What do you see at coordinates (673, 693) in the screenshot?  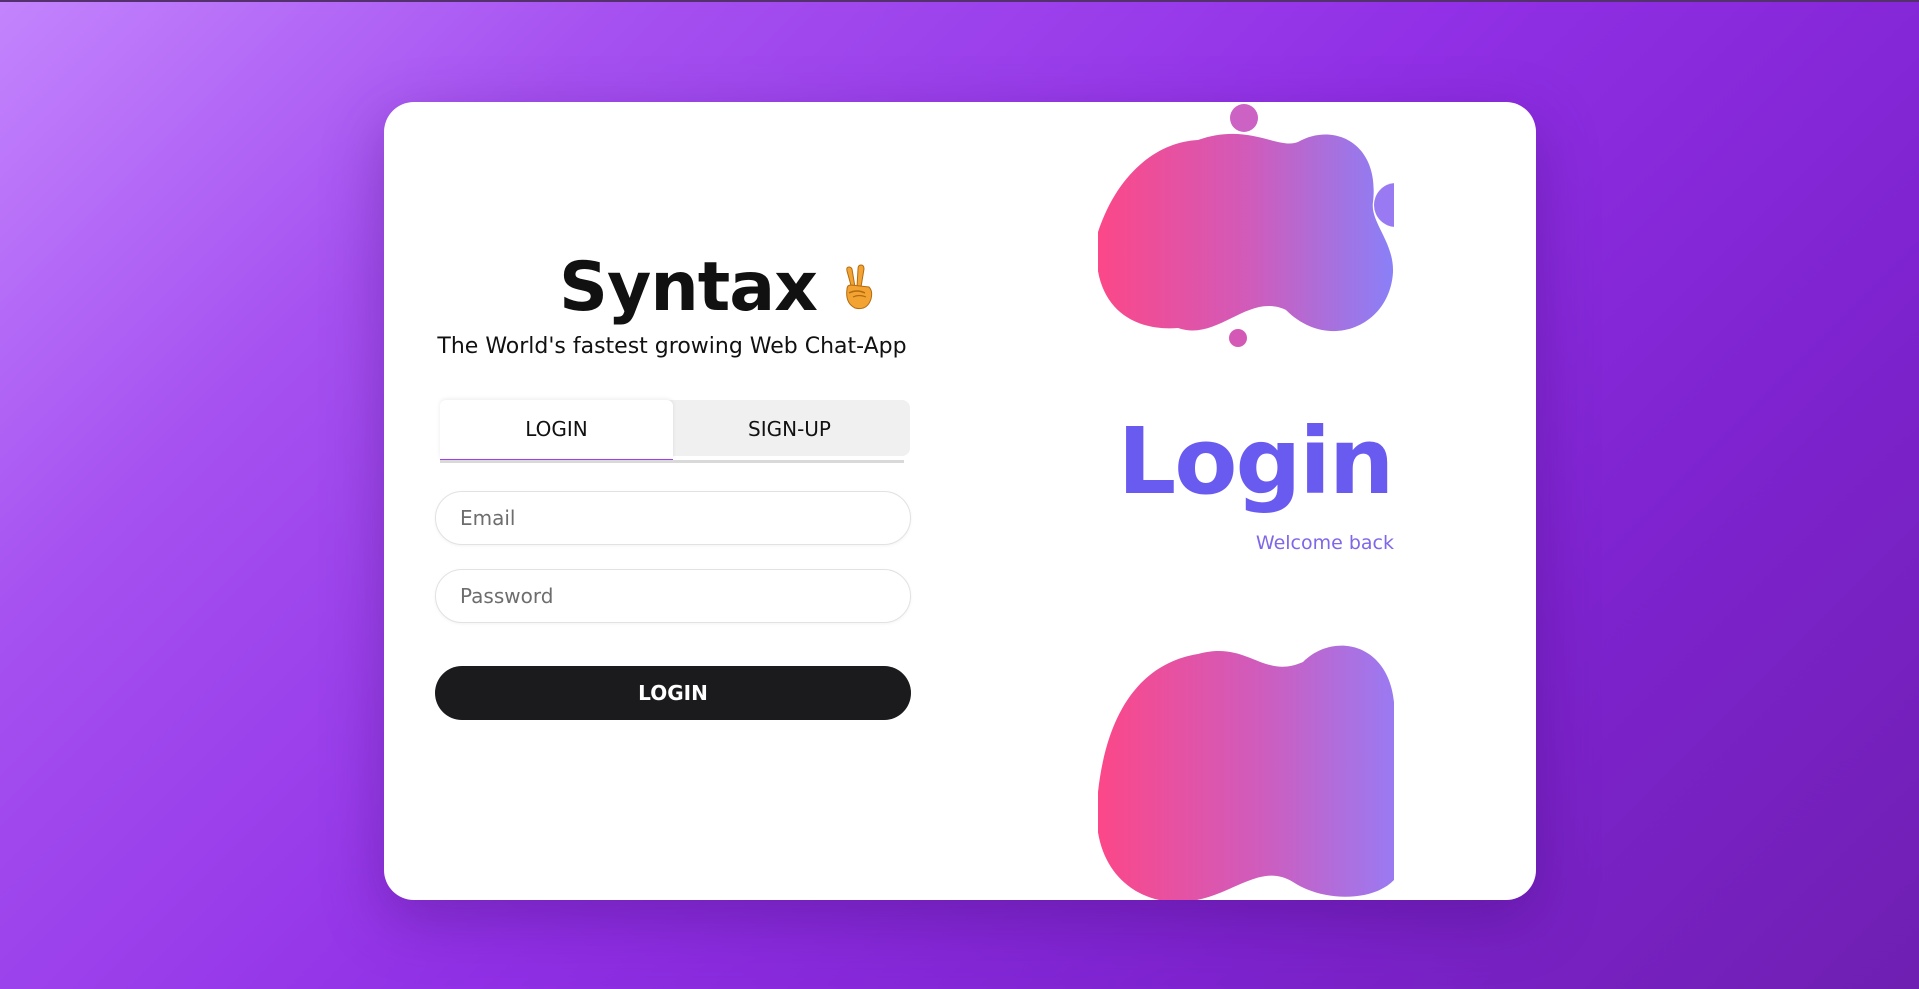 I see `login-button: LOGIN` at bounding box center [673, 693].